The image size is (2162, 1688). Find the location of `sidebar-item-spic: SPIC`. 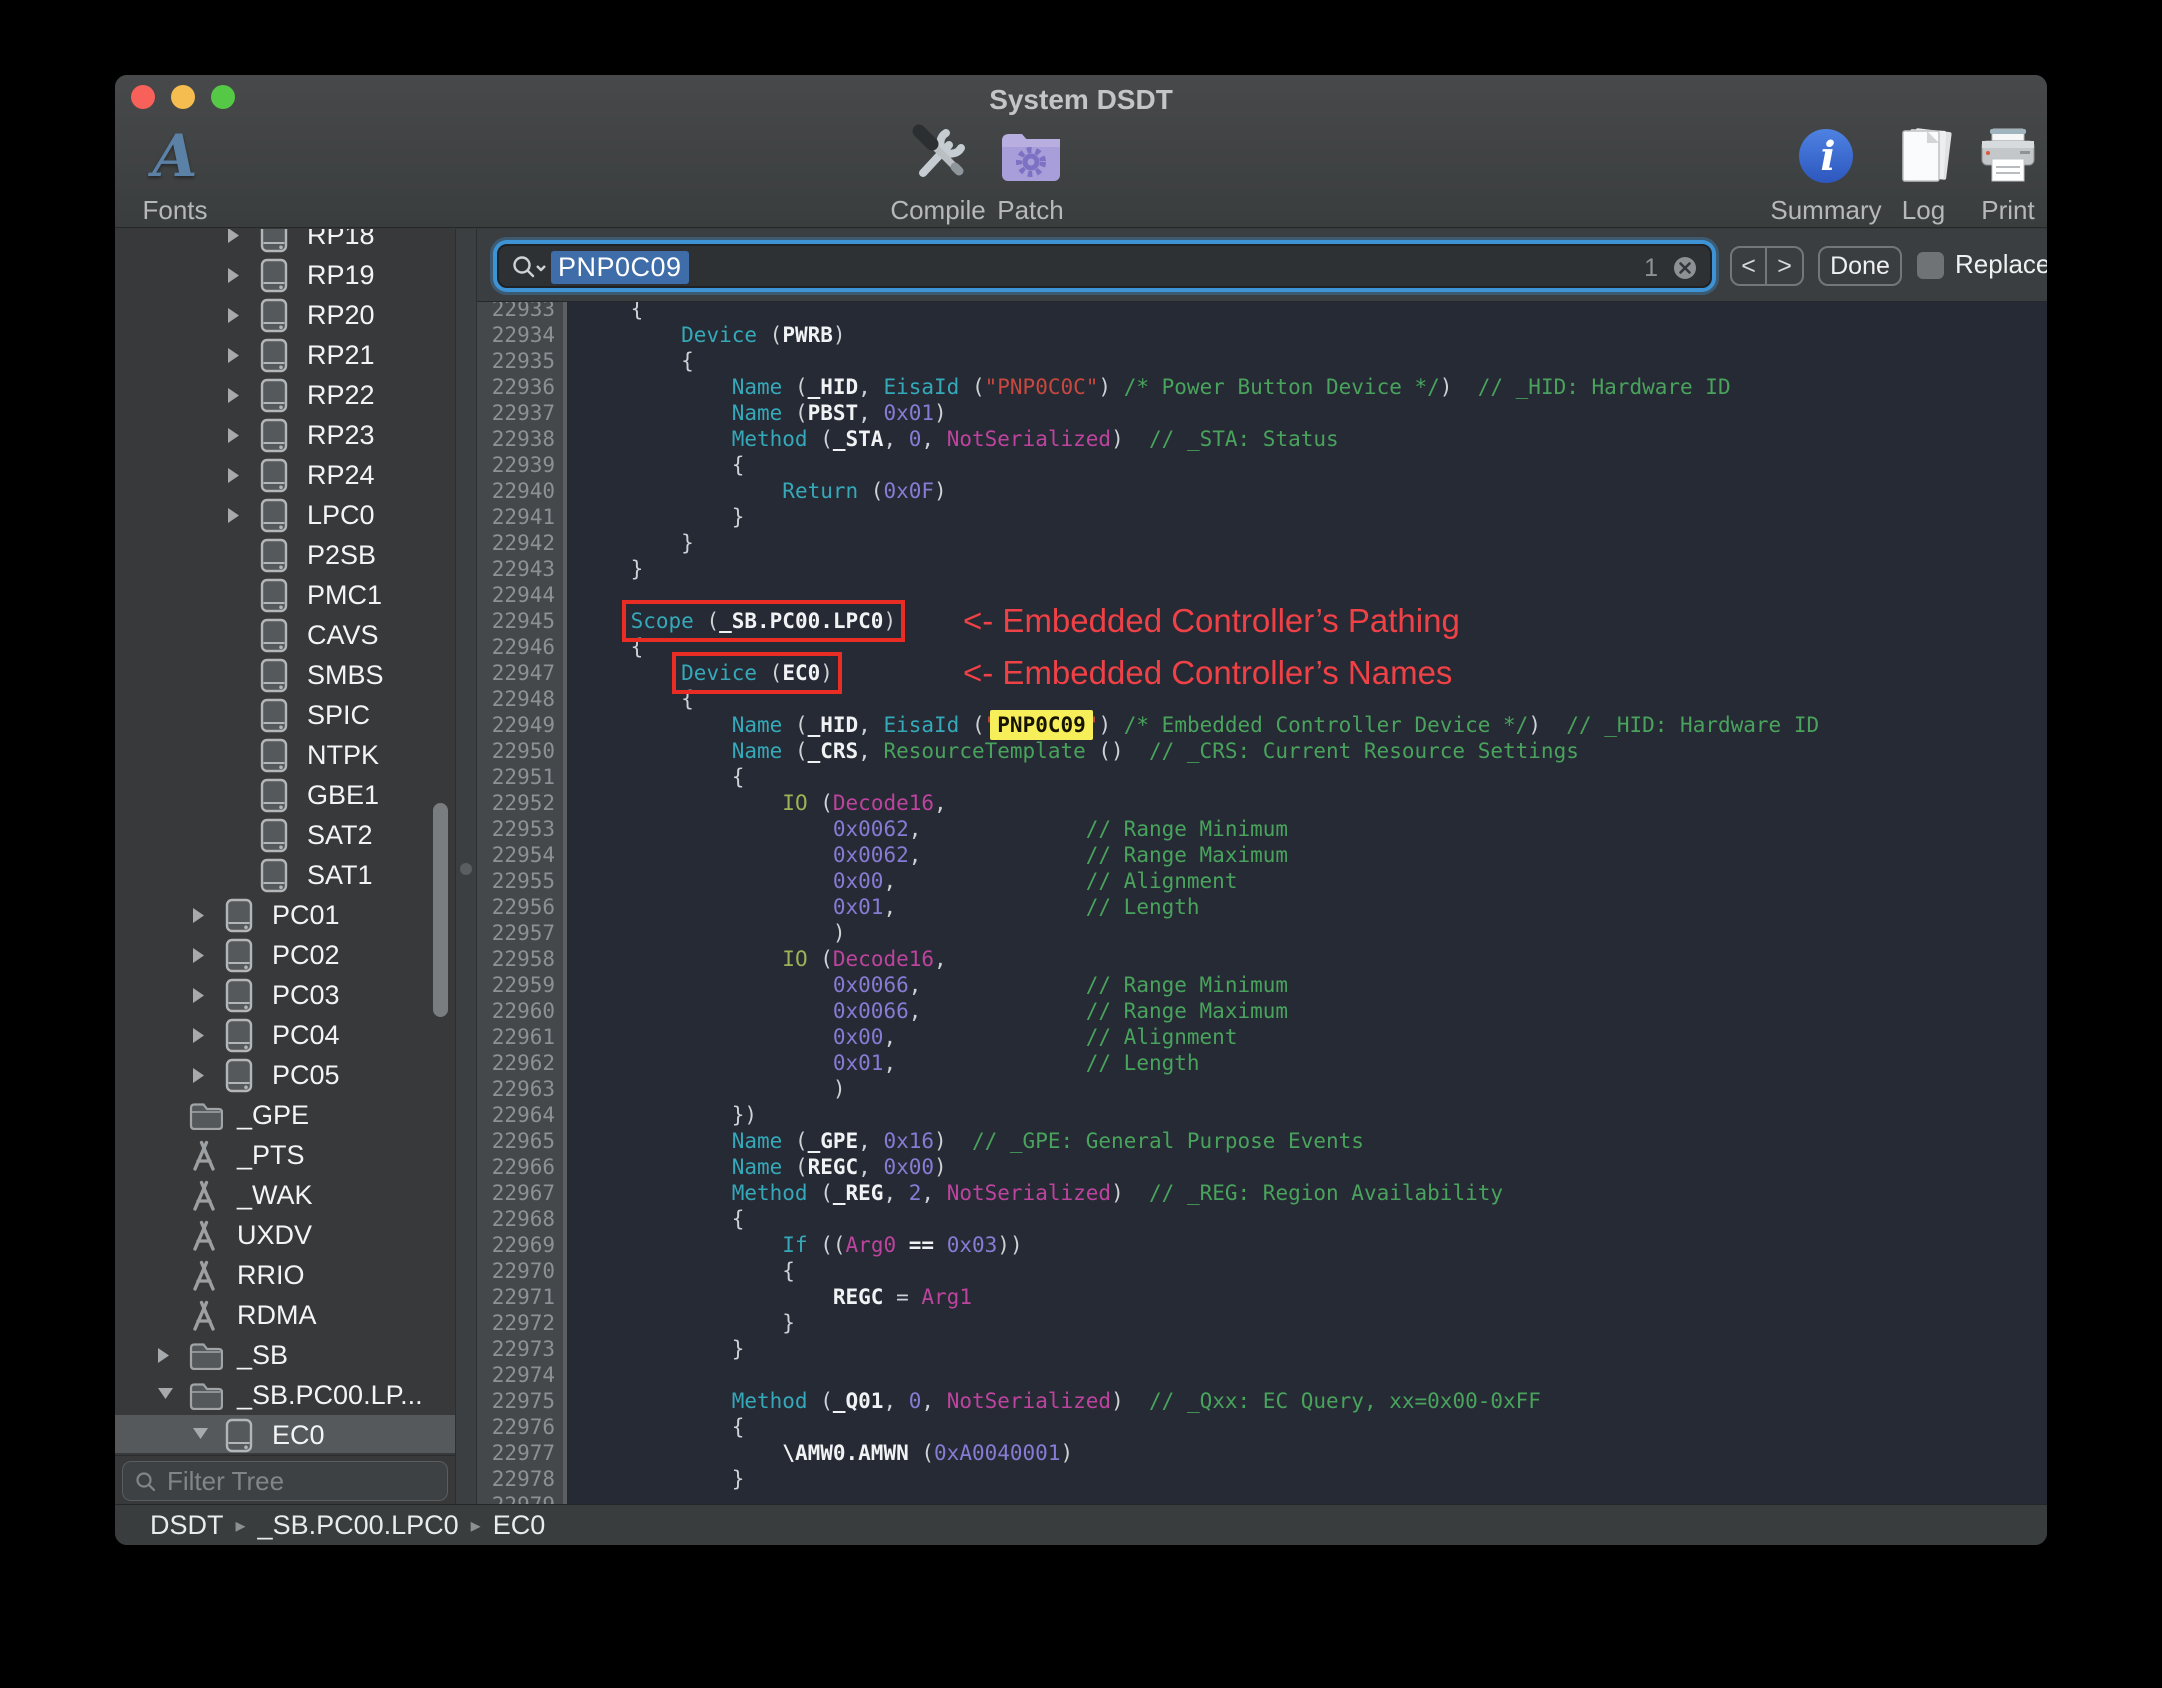

sidebar-item-spic: SPIC is located at coordinates (285, 715).